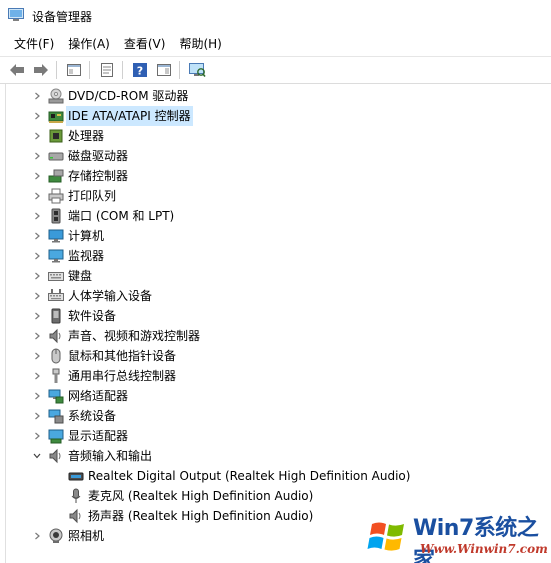  I want to click on tree-category: 软件设备, so click(276, 316).